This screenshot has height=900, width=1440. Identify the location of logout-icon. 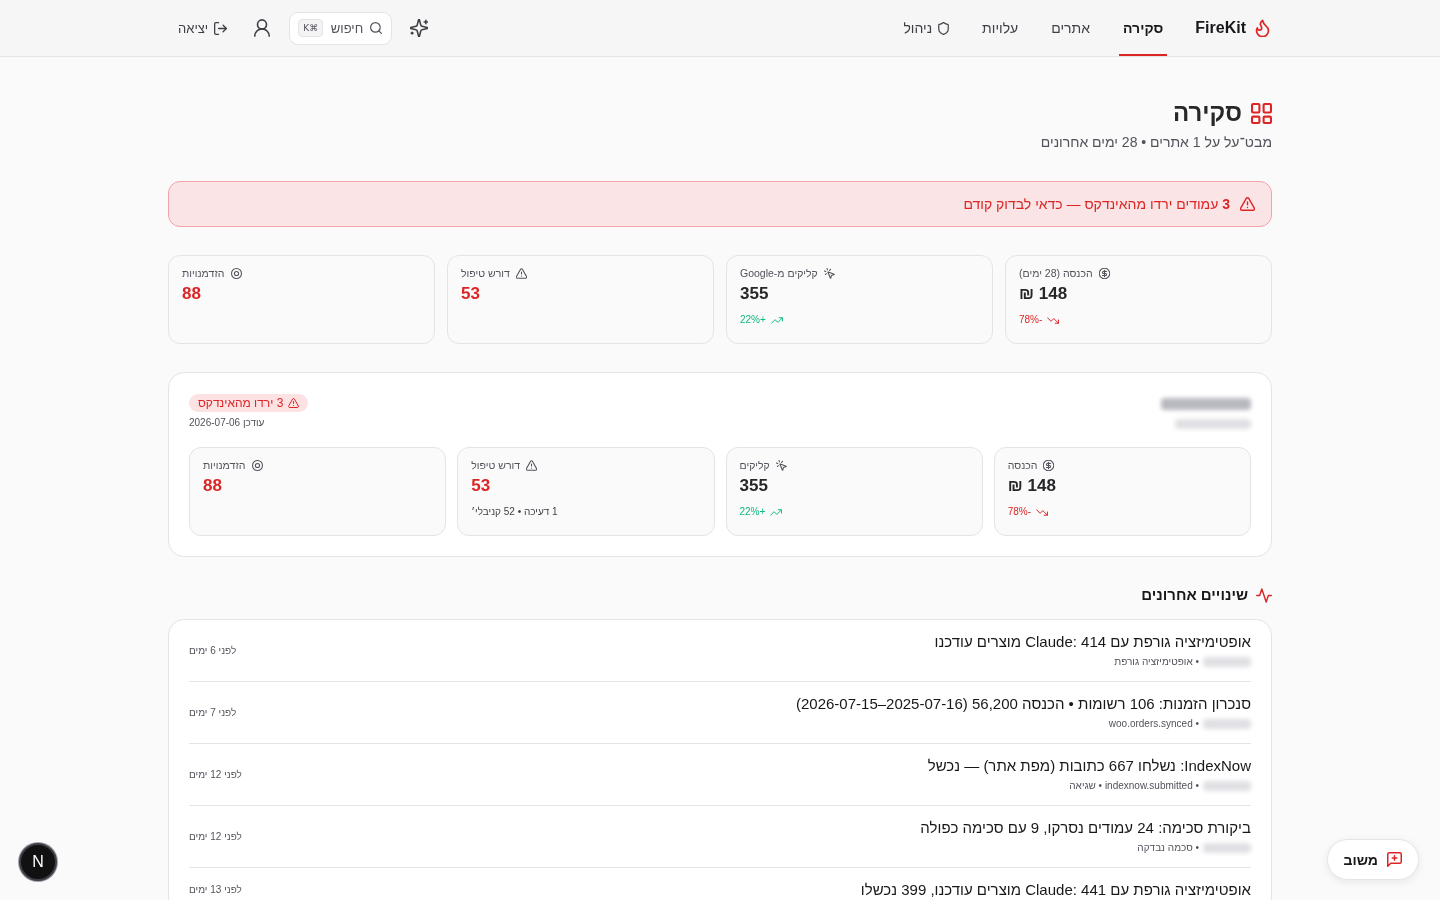
(221, 28).